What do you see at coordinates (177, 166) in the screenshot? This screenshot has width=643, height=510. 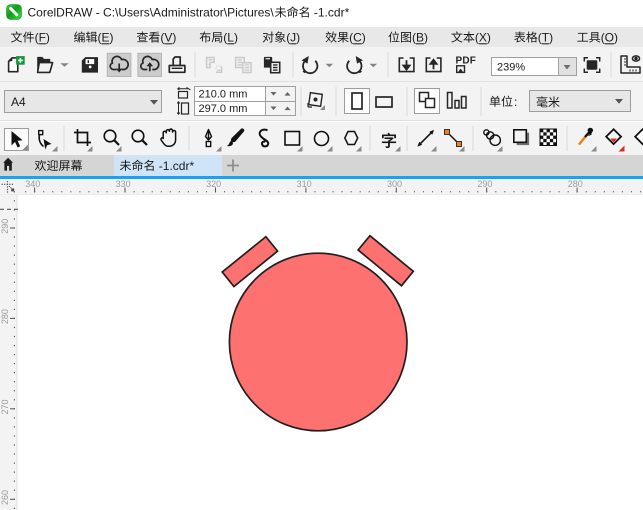 I see `svg-text: -1.cdr*` at bounding box center [177, 166].